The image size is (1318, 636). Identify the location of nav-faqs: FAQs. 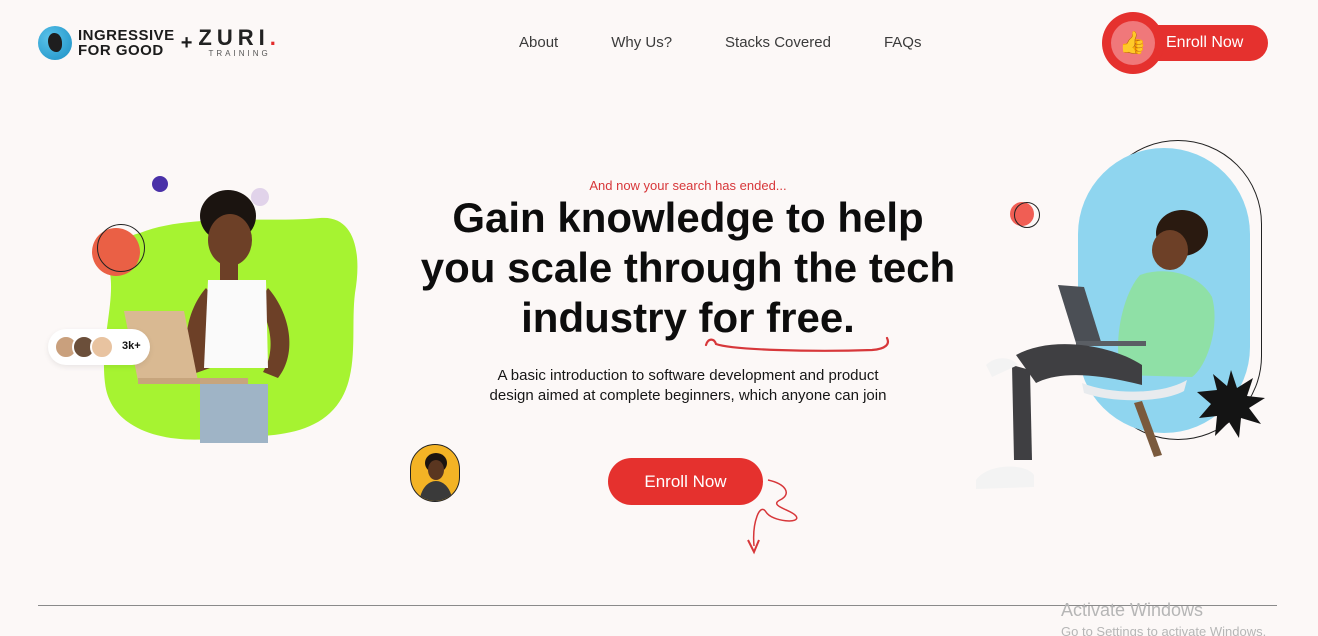
(903, 42).